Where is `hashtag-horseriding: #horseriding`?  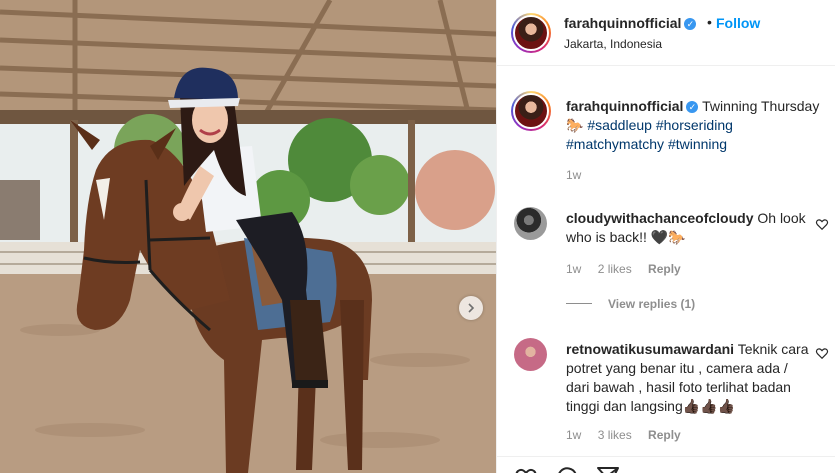 hashtag-horseriding: #horseriding is located at coordinates (694, 125).